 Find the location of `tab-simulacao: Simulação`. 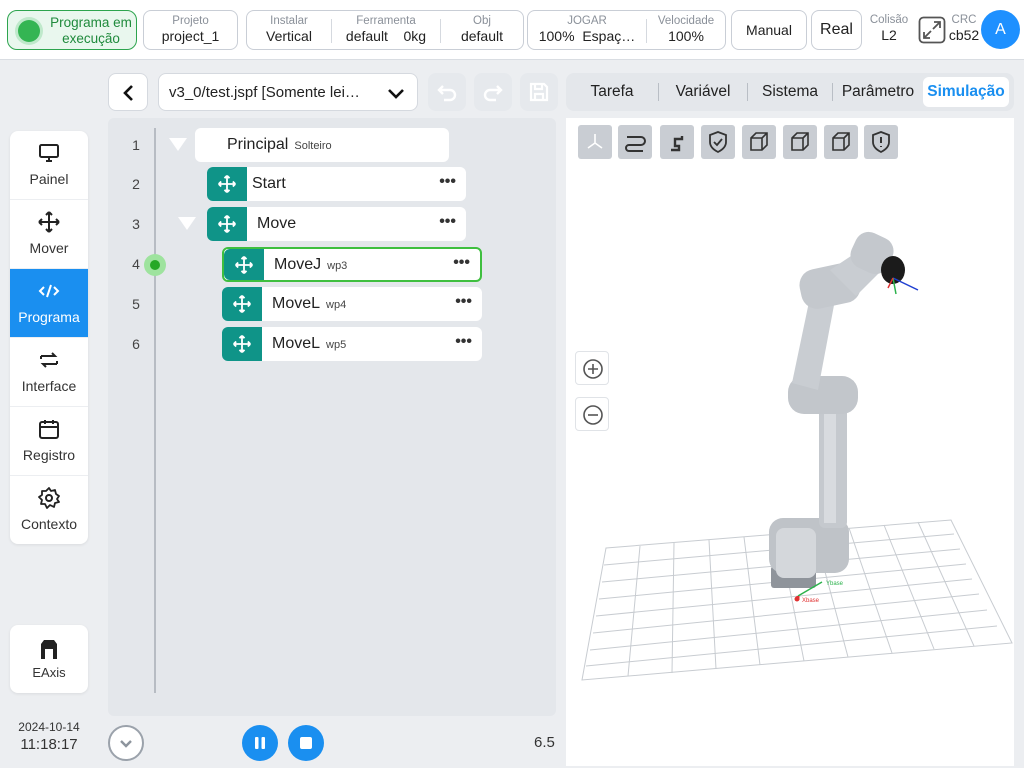

tab-simulacao: Simulação is located at coordinates (966, 92).